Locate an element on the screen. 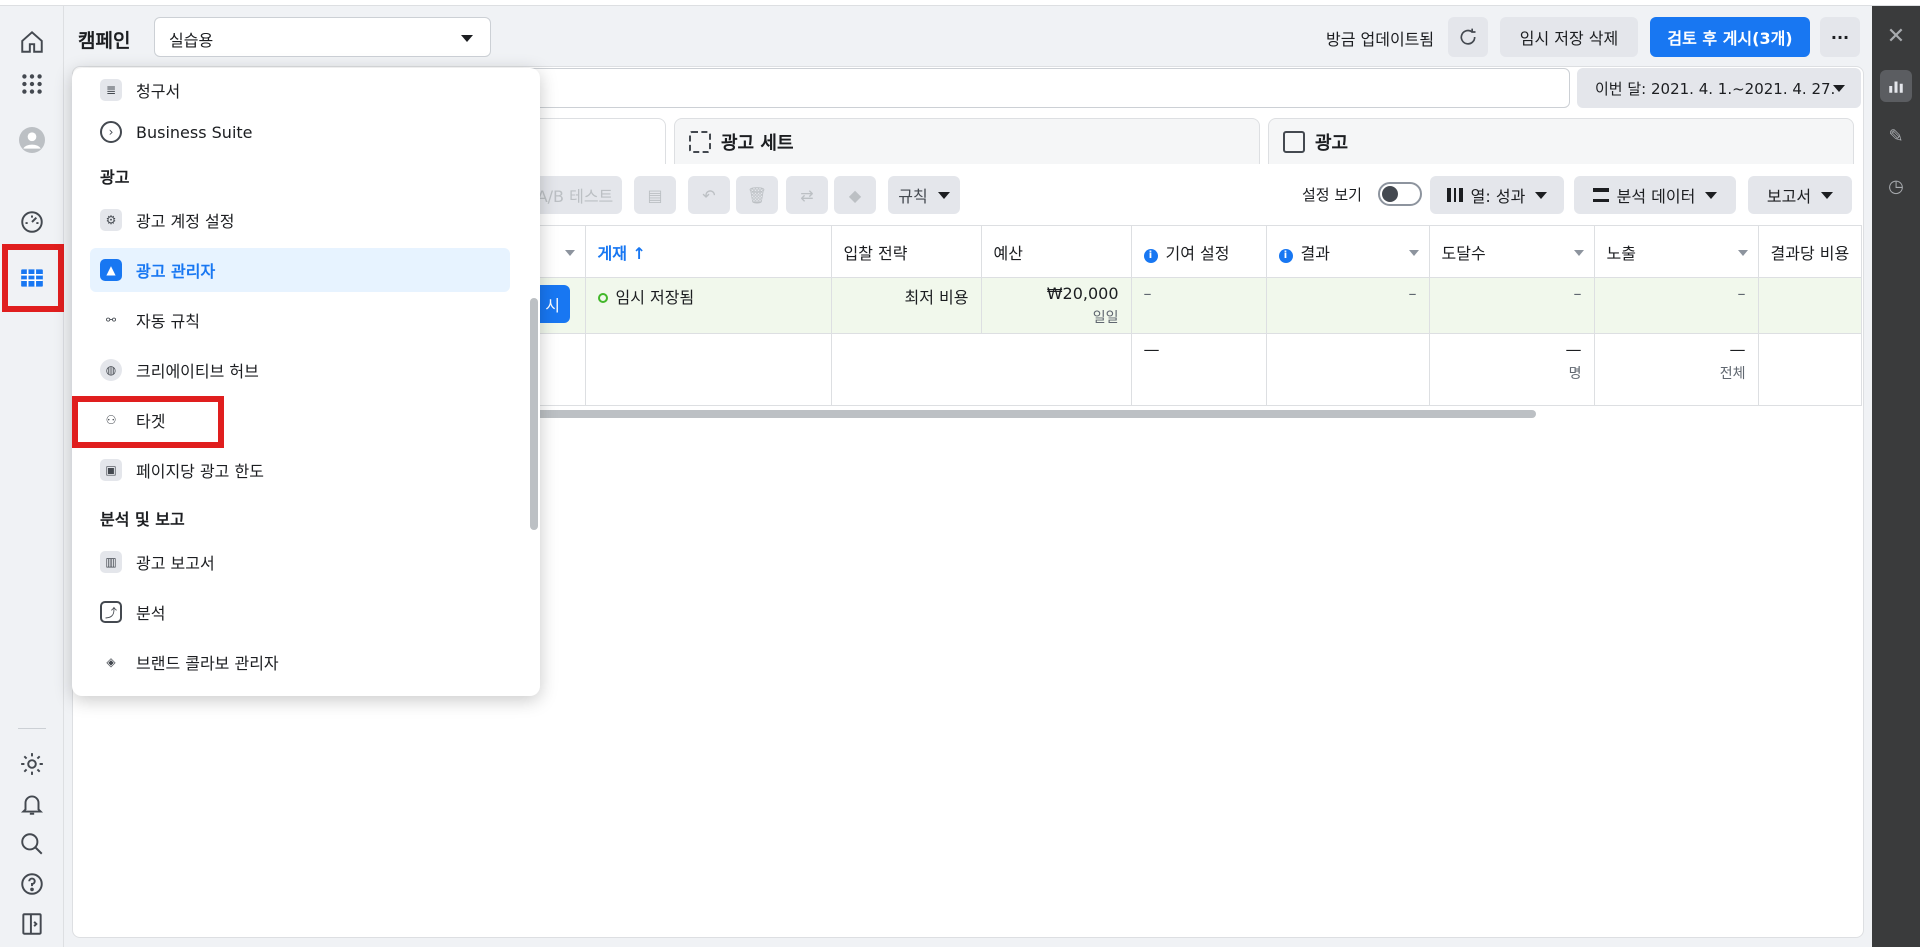 The width and height of the screenshot is (1920, 947). view-setup-label: 설정 보기 is located at coordinates (1332, 195).